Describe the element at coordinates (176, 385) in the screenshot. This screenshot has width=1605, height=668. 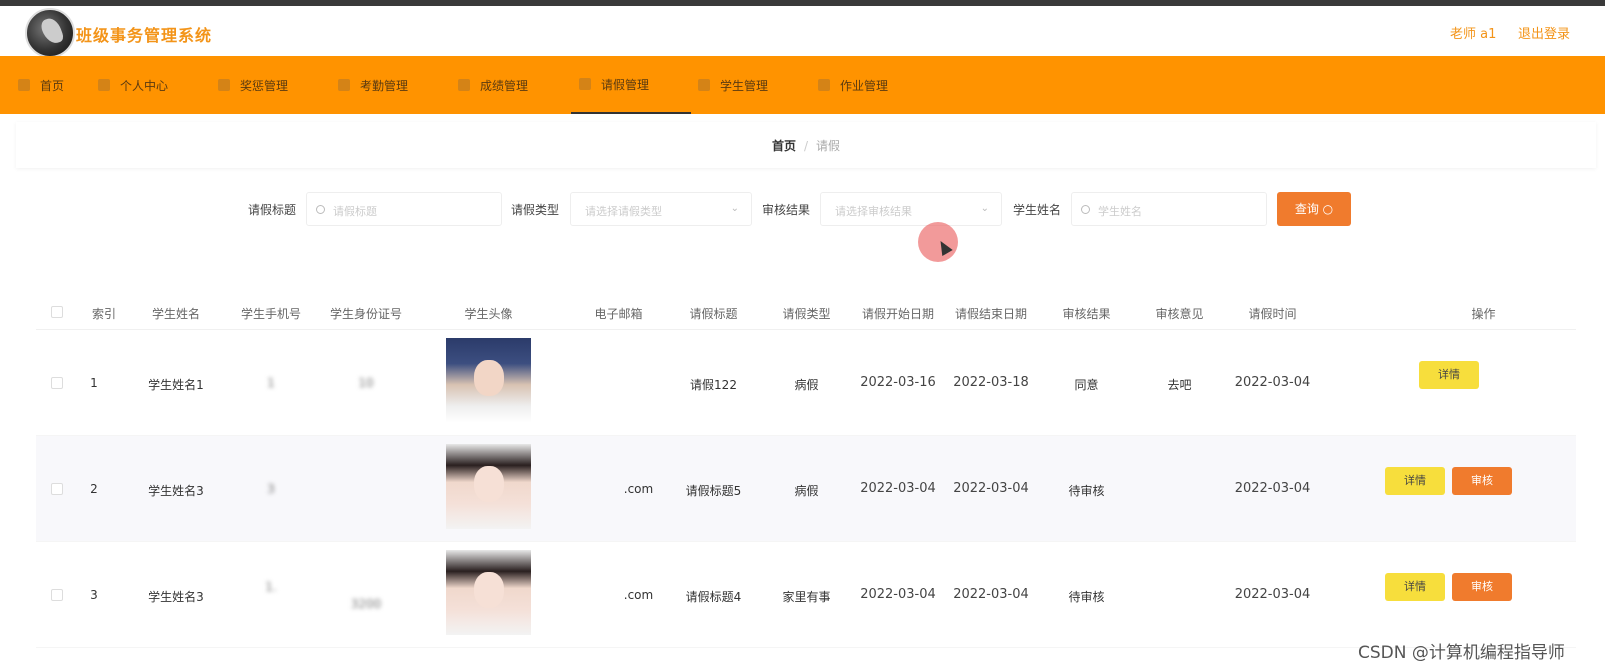
I see `cell-student-name: 学生姓名1` at that location.